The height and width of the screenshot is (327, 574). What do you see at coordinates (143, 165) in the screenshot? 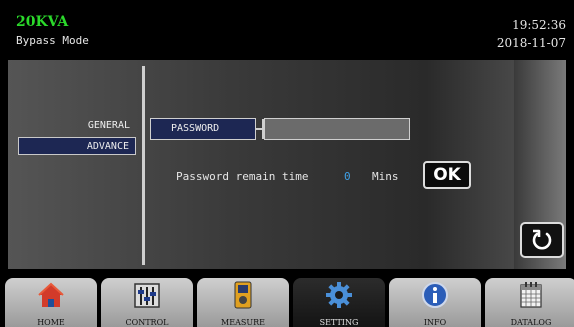
I see `panel-divider` at bounding box center [143, 165].